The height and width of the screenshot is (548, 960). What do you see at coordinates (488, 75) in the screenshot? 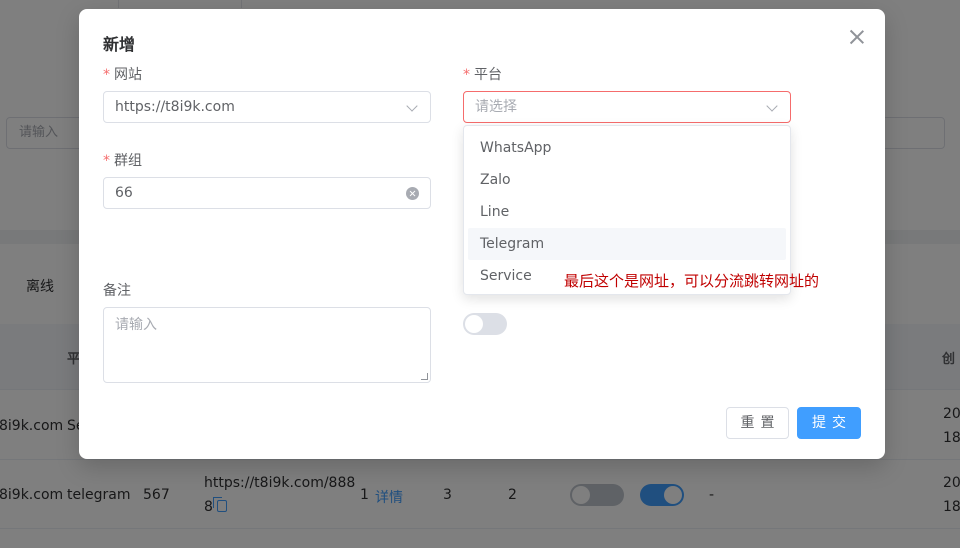
I see `platform-label-text: 平台` at bounding box center [488, 75].